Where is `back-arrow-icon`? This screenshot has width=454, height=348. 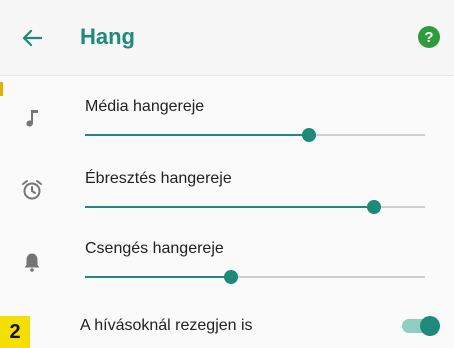
back-arrow-icon is located at coordinates (32, 38).